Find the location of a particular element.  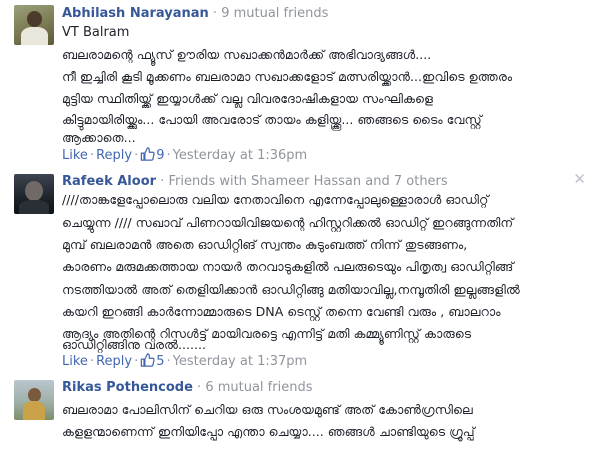

comment-actions: Like · Reply · 5 · Yesterday at 1:37pm is located at coordinates (184, 361).